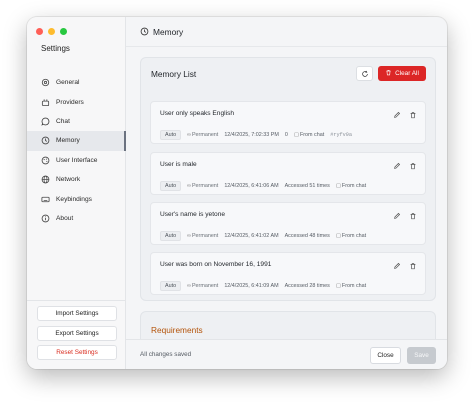 Image resolution: width=474 pixels, height=407 pixels. What do you see at coordinates (385, 355) in the screenshot?
I see `close-button: Close` at bounding box center [385, 355].